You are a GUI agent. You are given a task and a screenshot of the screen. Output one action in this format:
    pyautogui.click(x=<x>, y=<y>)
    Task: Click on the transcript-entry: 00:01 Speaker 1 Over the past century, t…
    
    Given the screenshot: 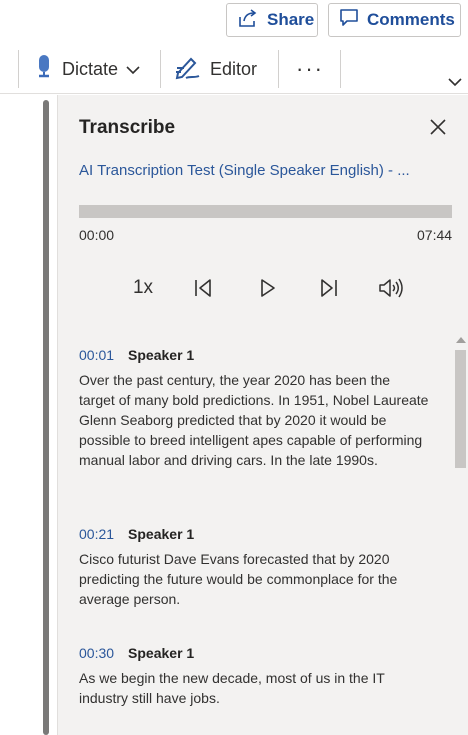 What is the action you would take?
    pyautogui.click(x=254, y=408)
    